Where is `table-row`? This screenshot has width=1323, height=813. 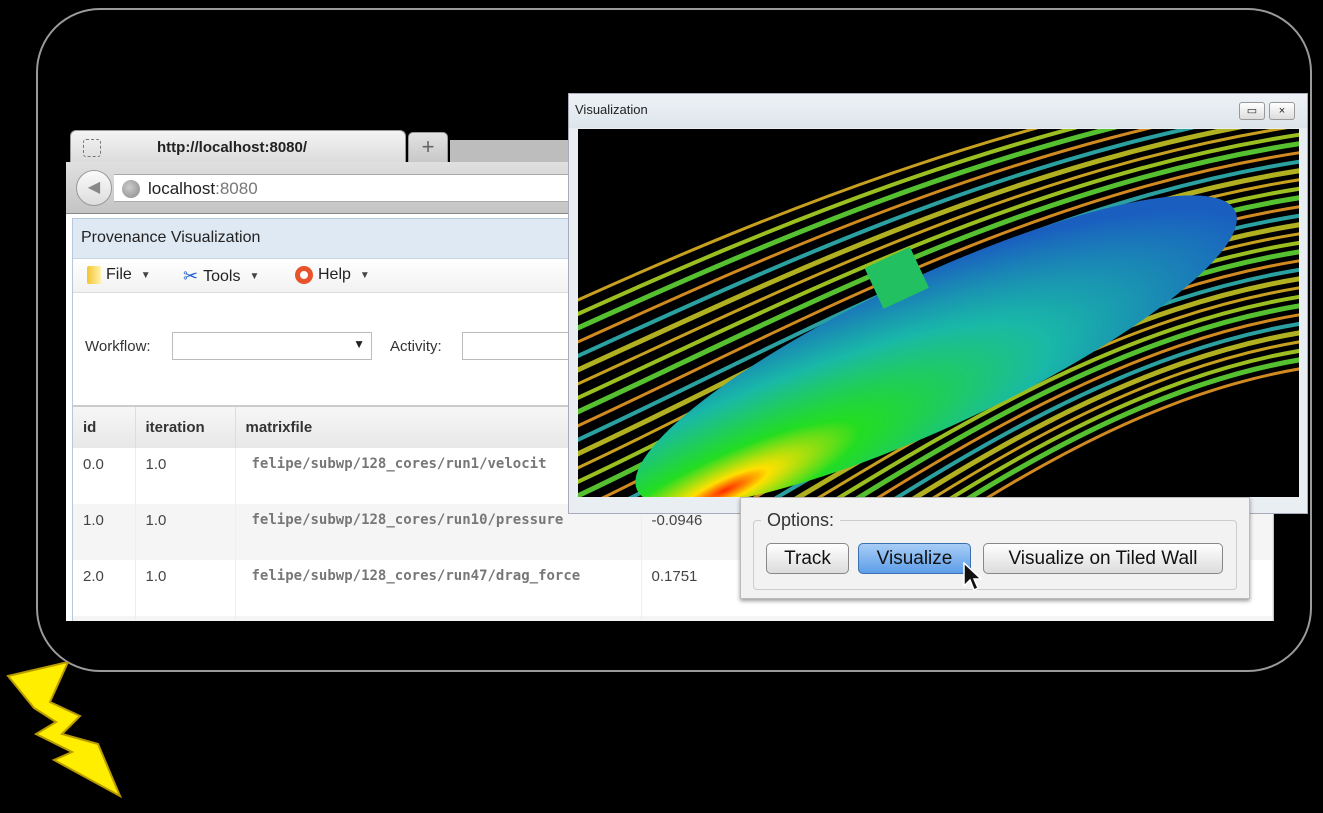 table-row is located at coordinates (673, 618).